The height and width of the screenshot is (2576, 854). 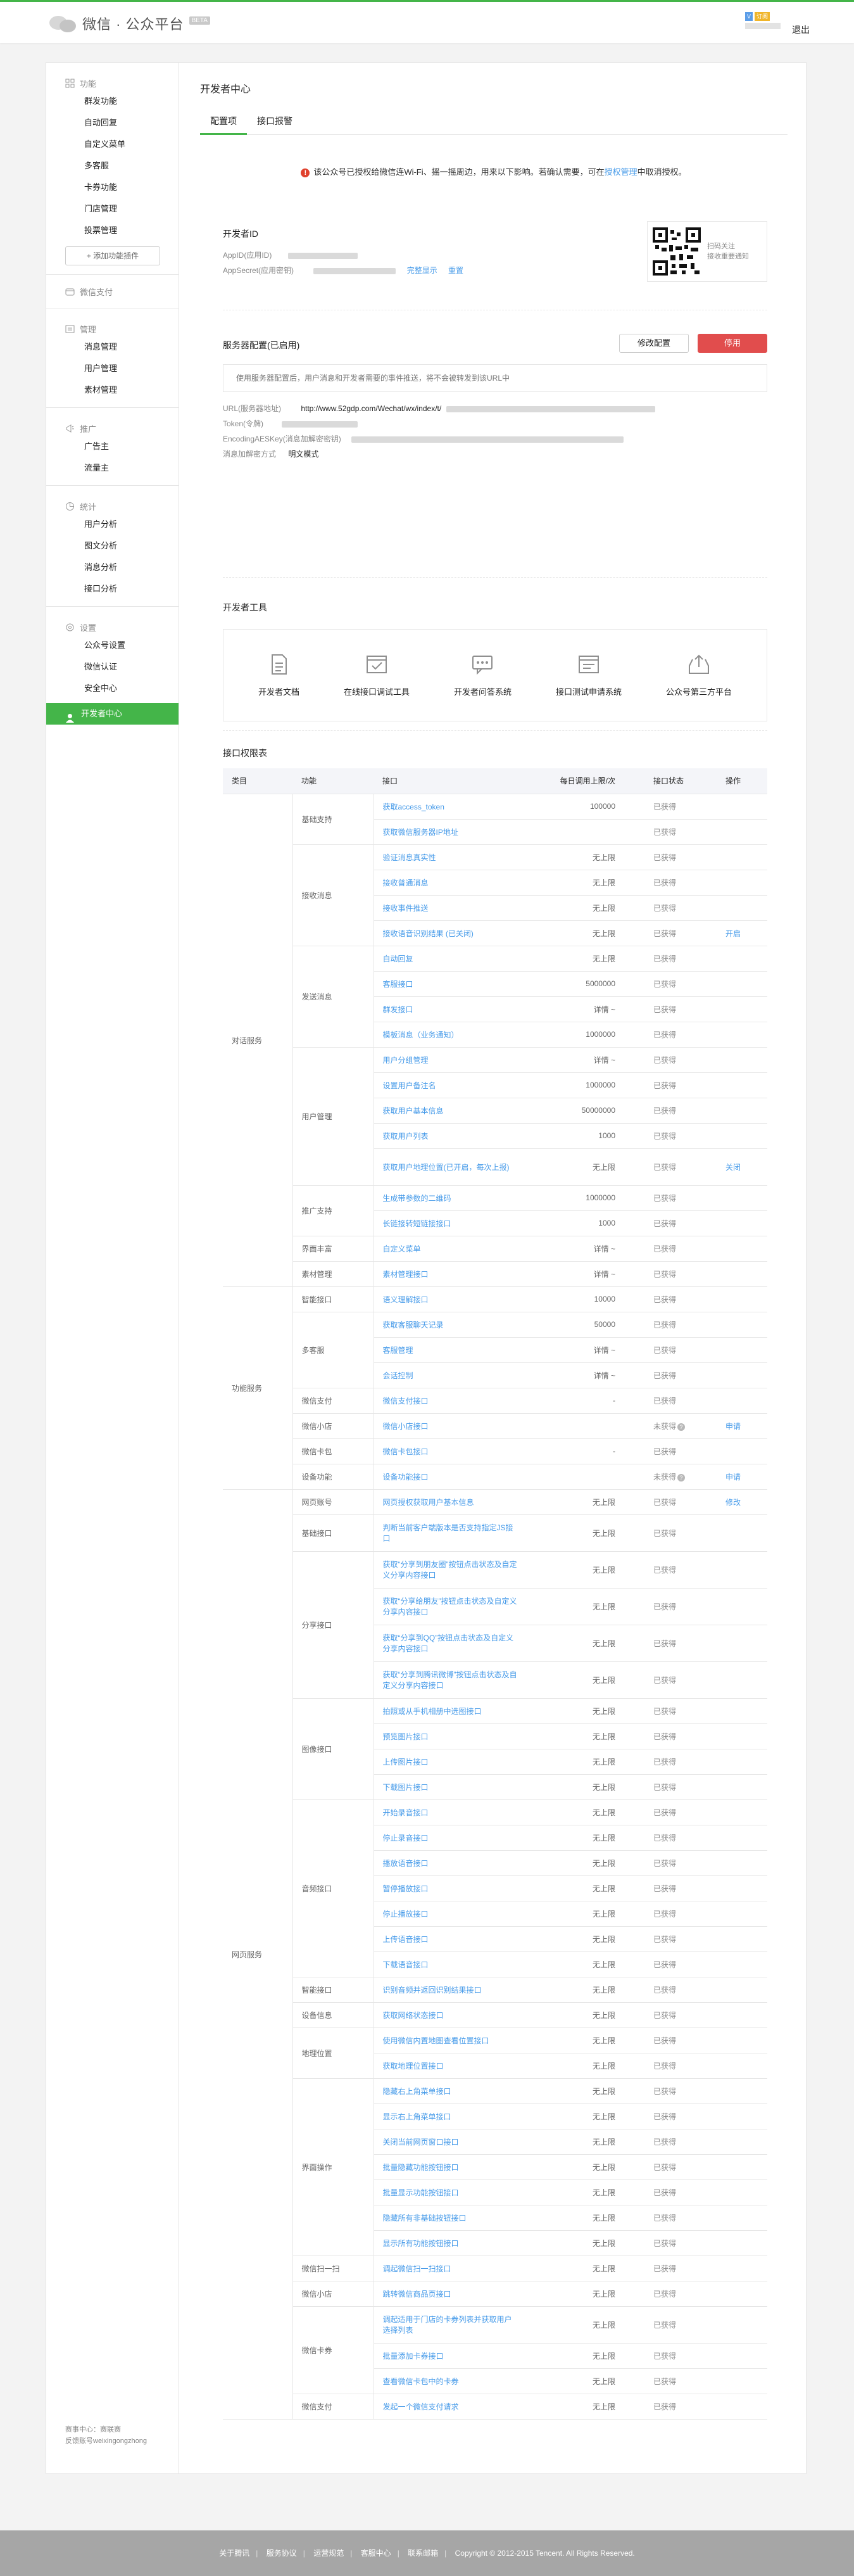 I want to click on reset-secret-link: 重置, so click(x=455, y=270).